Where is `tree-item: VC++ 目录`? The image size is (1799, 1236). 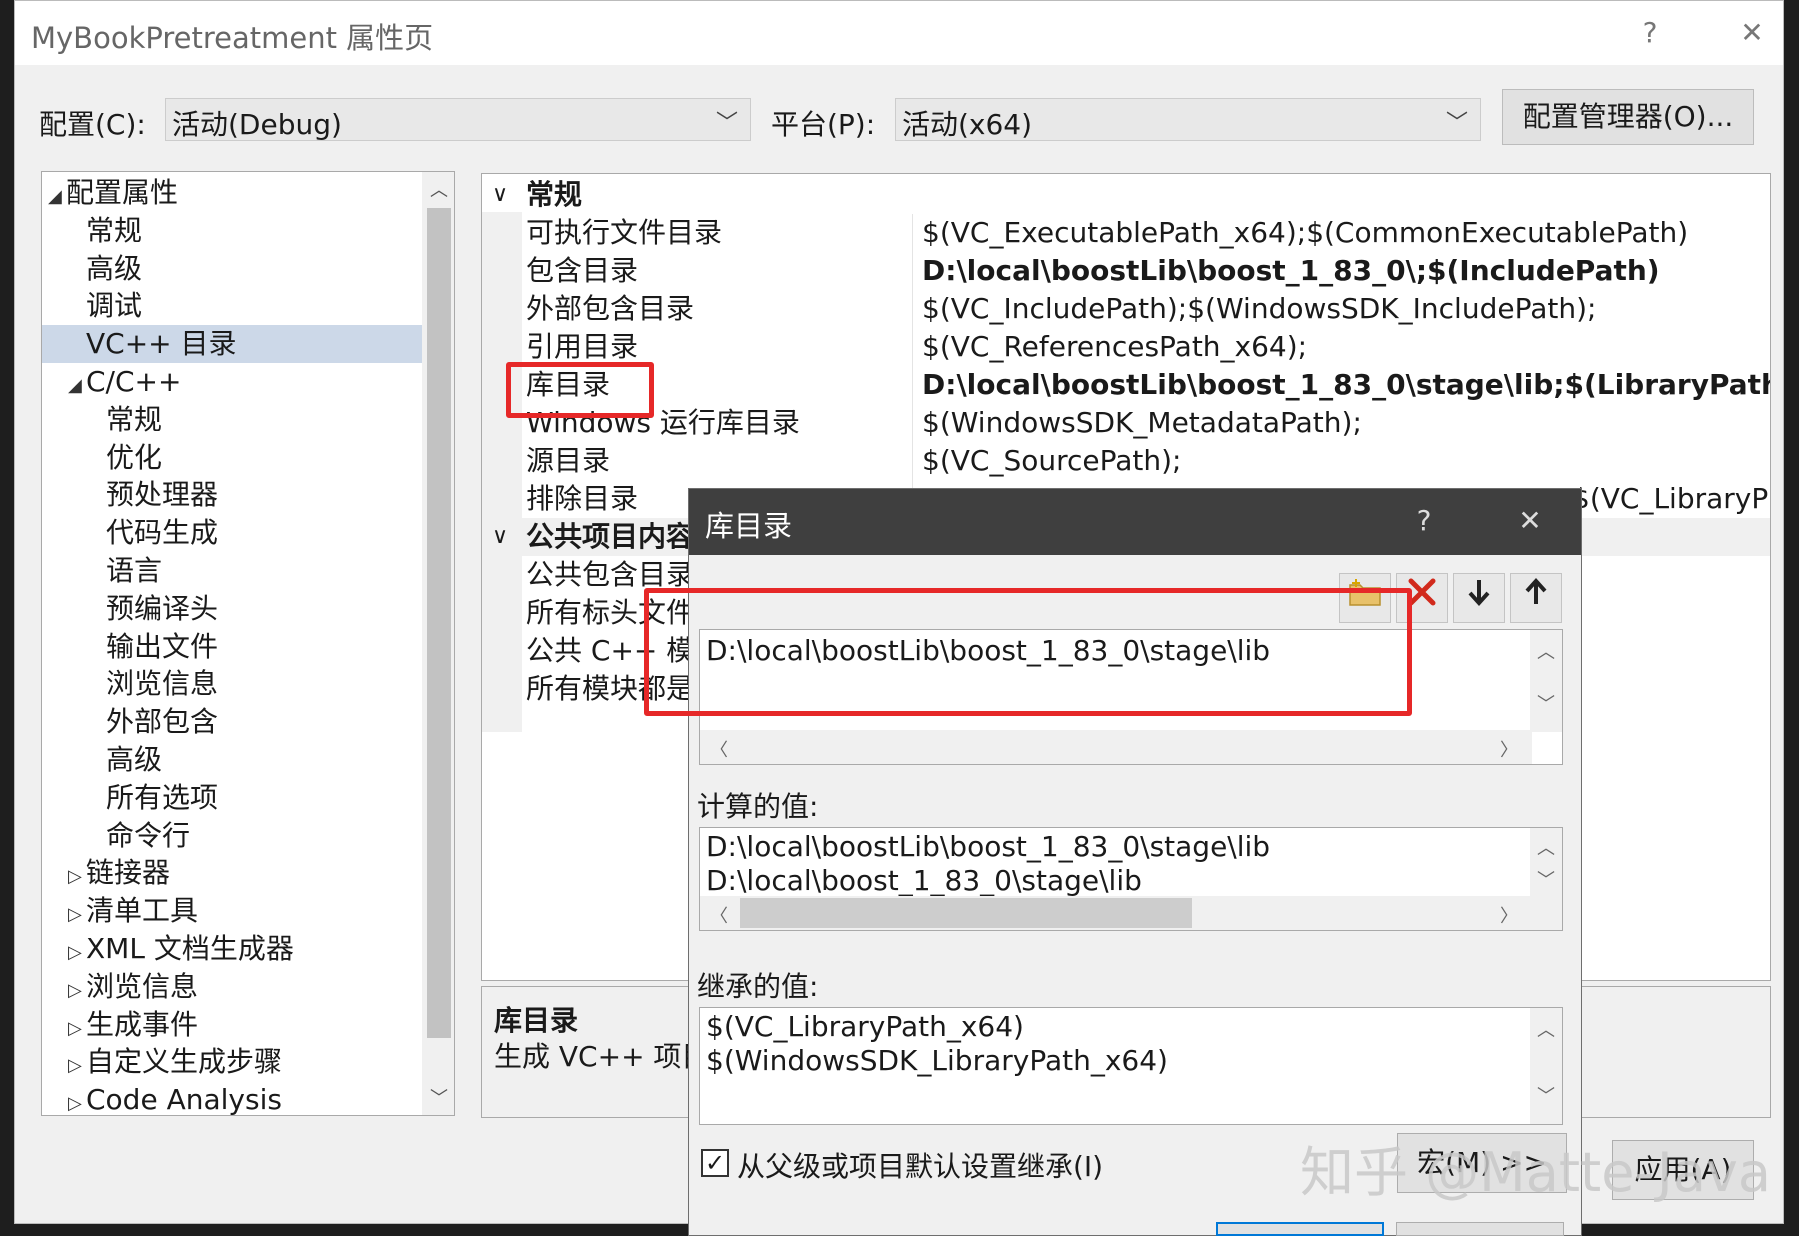 tree-item: VC++ 目录 is located at coordinates (232, 344).